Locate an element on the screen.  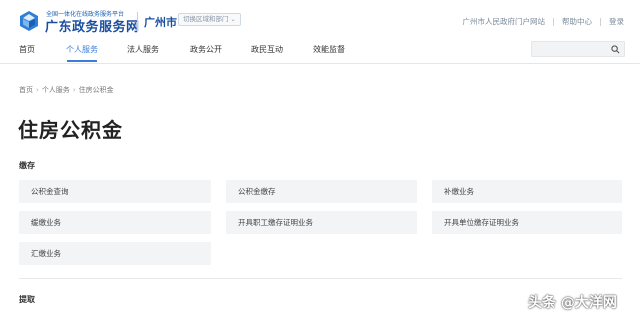
breadcrumb-personal: 个人服务 is located at coordinates (56, 90).